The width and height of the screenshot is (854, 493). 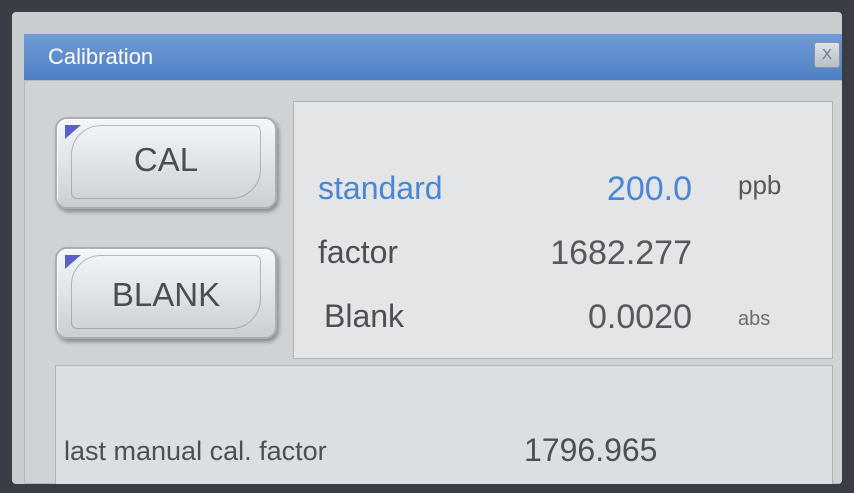 What do you see at coordinates (760, 185) in the screenshot?
I see `standard-unit: ppb` at bounding box center [760, 185].